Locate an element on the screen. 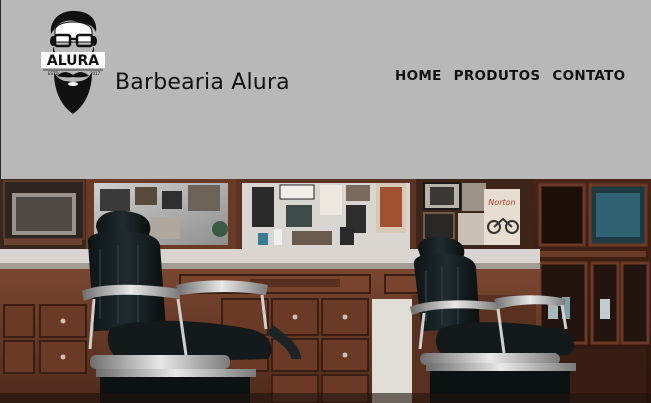 The image size is (651, 403). main-nav: HOME PRODUTOS CONTATO is located at coordinates (510, 76).